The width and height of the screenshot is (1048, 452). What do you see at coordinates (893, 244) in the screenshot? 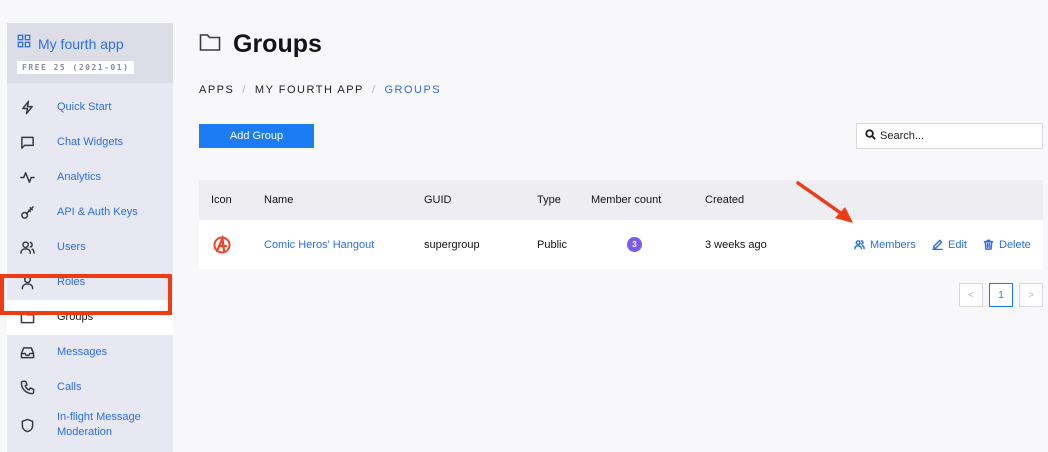
I see `members-label: Members` at bounding box center [893, 244].